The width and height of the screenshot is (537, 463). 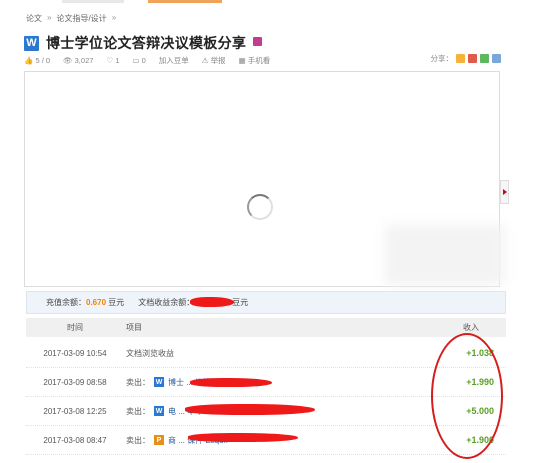 What do you see at coordinates (43, 60) in the screenshot?
I see `rating-value: 5 / 0` at bounding box center [43, 60].